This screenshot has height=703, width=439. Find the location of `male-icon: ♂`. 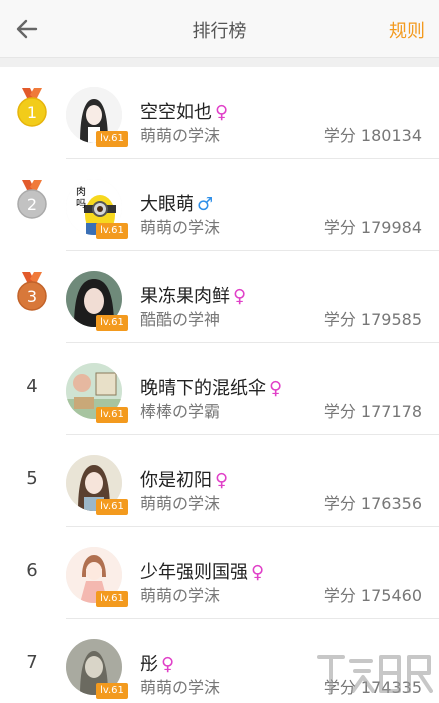

male-icon: ♂ is located at coordinates (205, 204).